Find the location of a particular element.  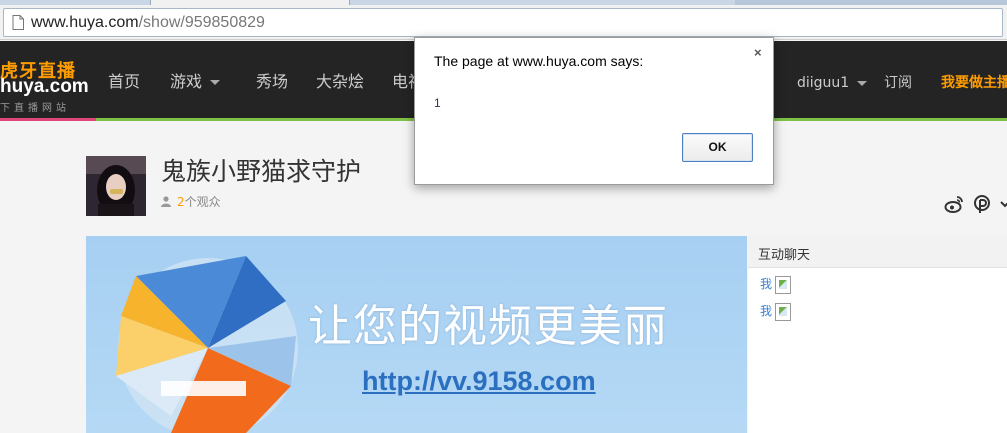

nav-item-label: 游戏 is located at coordinates (186, 81).